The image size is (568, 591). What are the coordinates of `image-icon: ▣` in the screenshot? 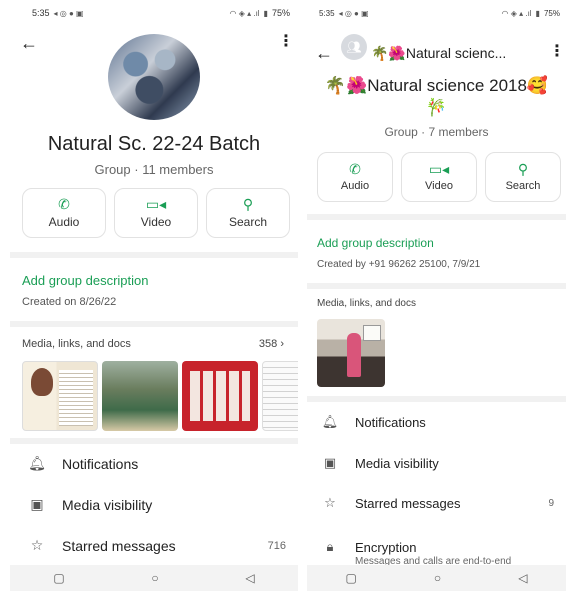 It's located at (37, 504).